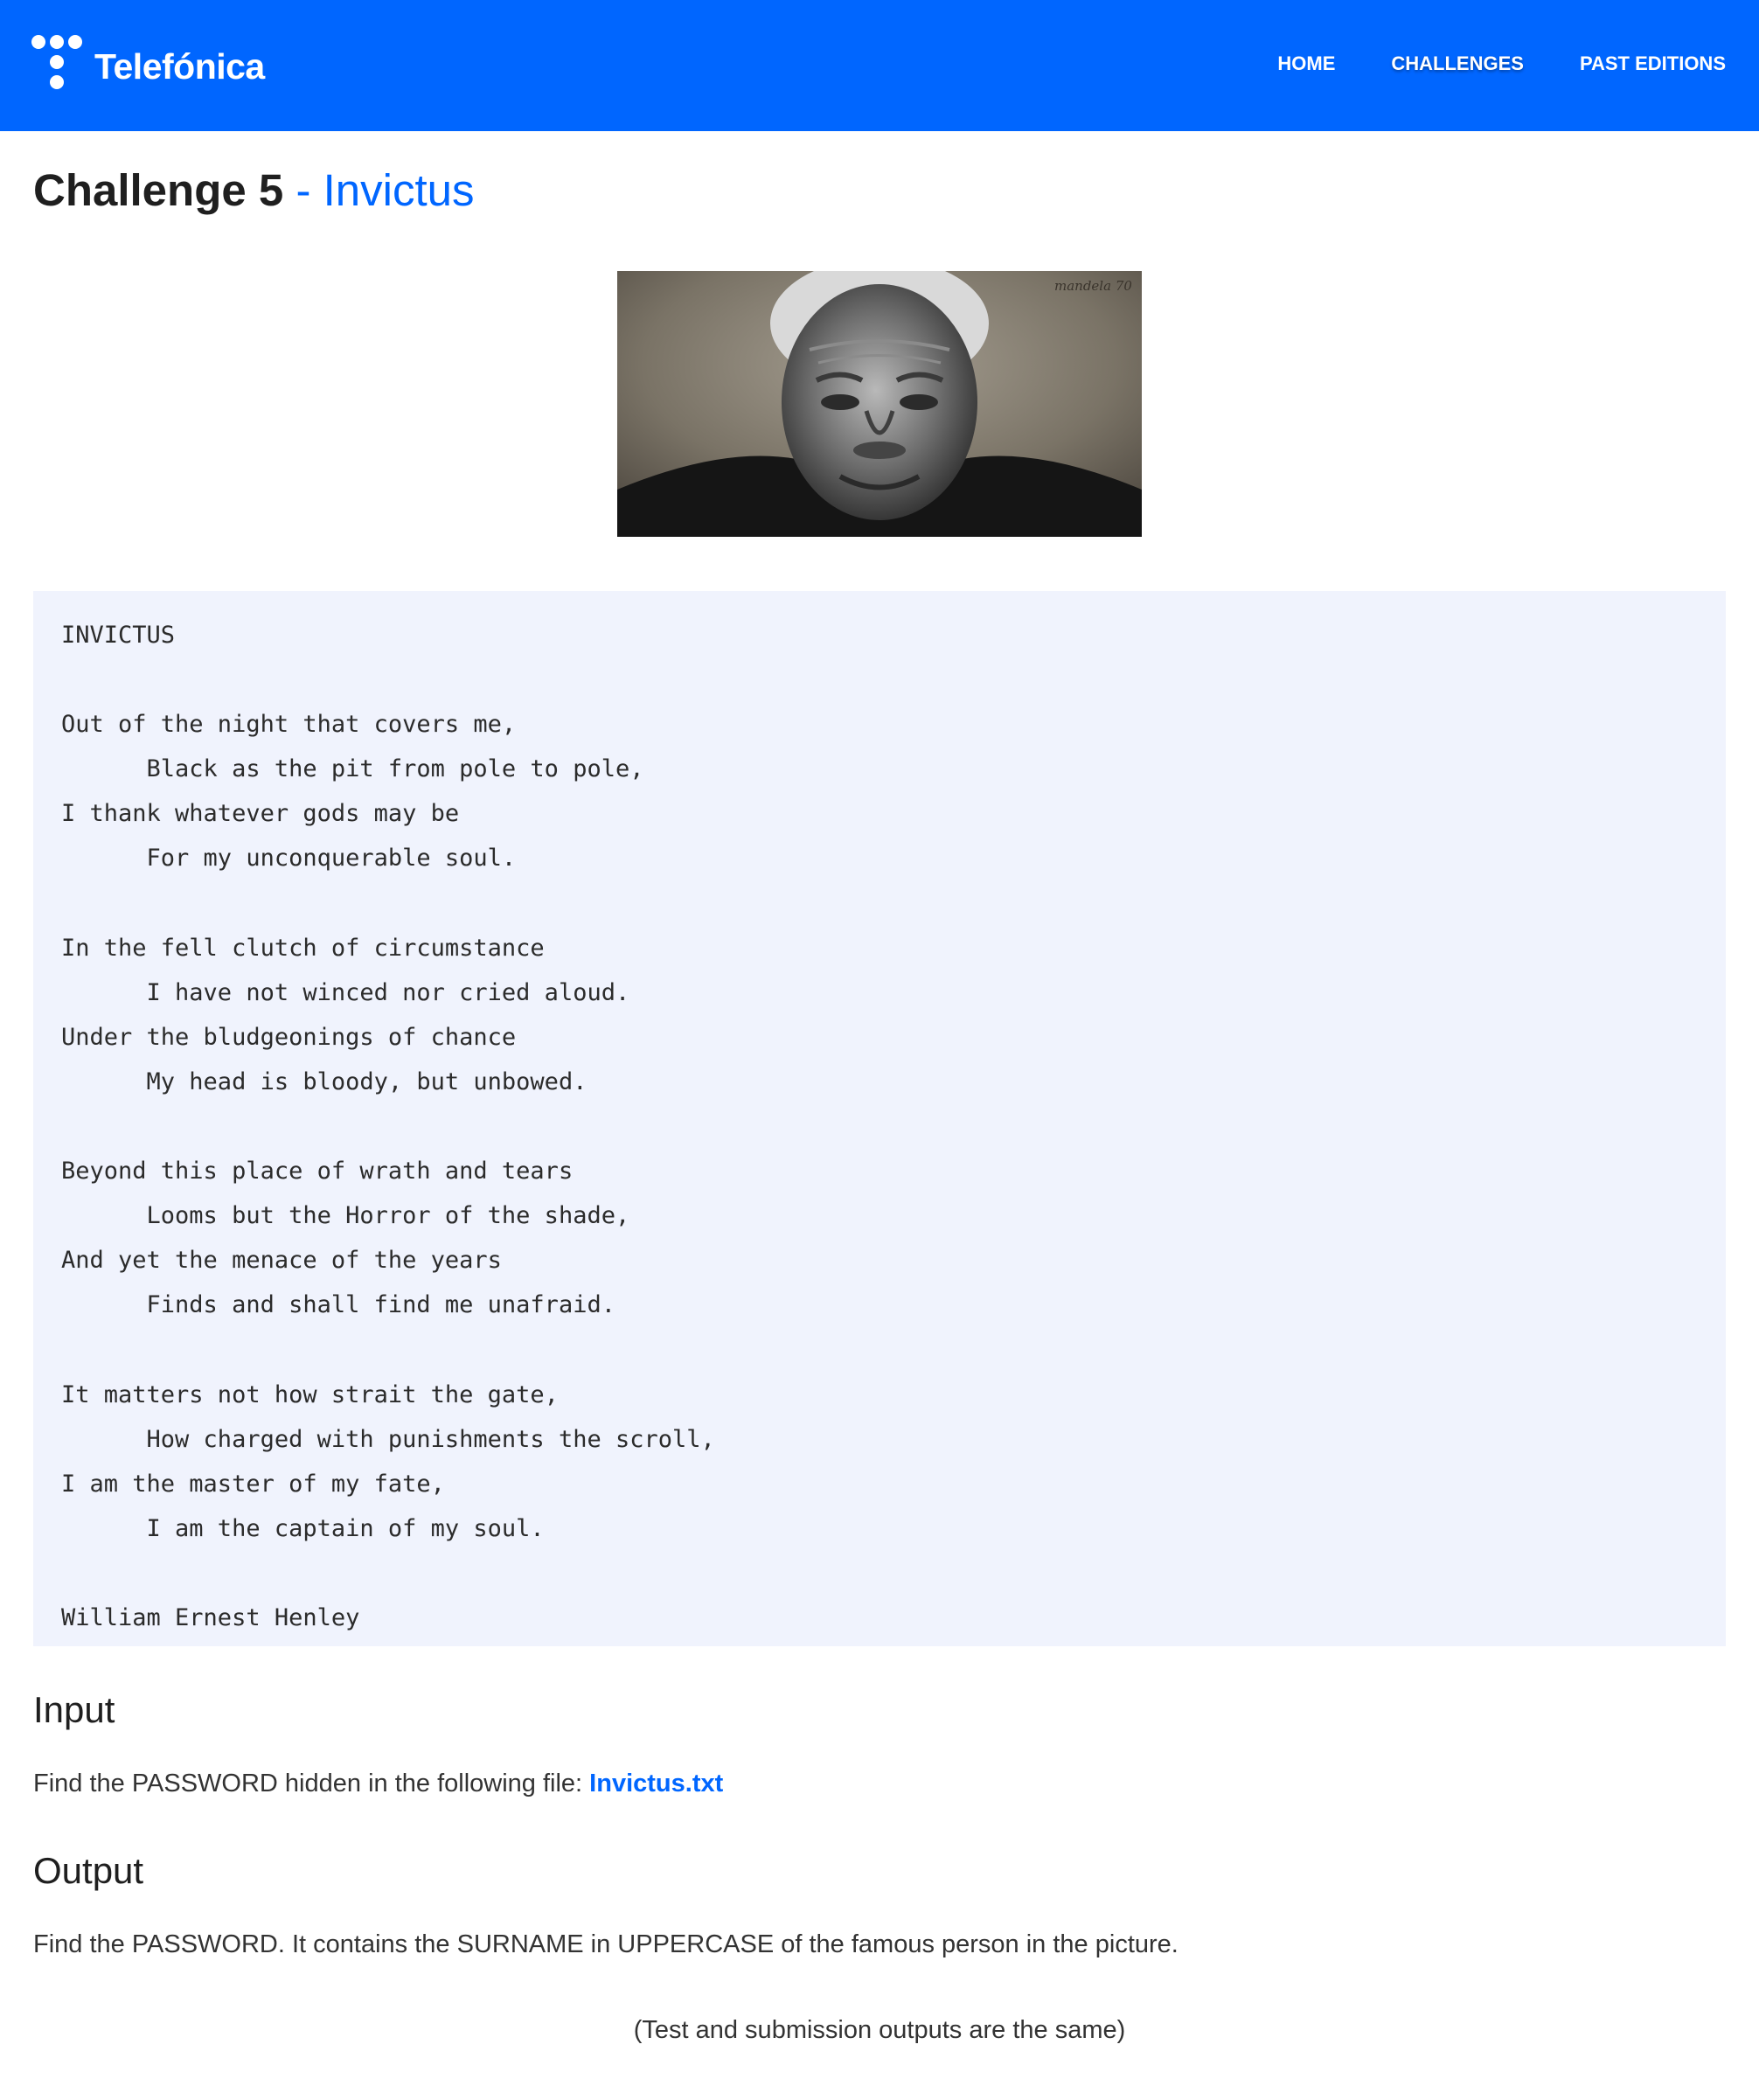  Describe the element at coordinates (656, 1784) in the screenshot. I see `invictus-file-link: Invictus.txt` at that location.